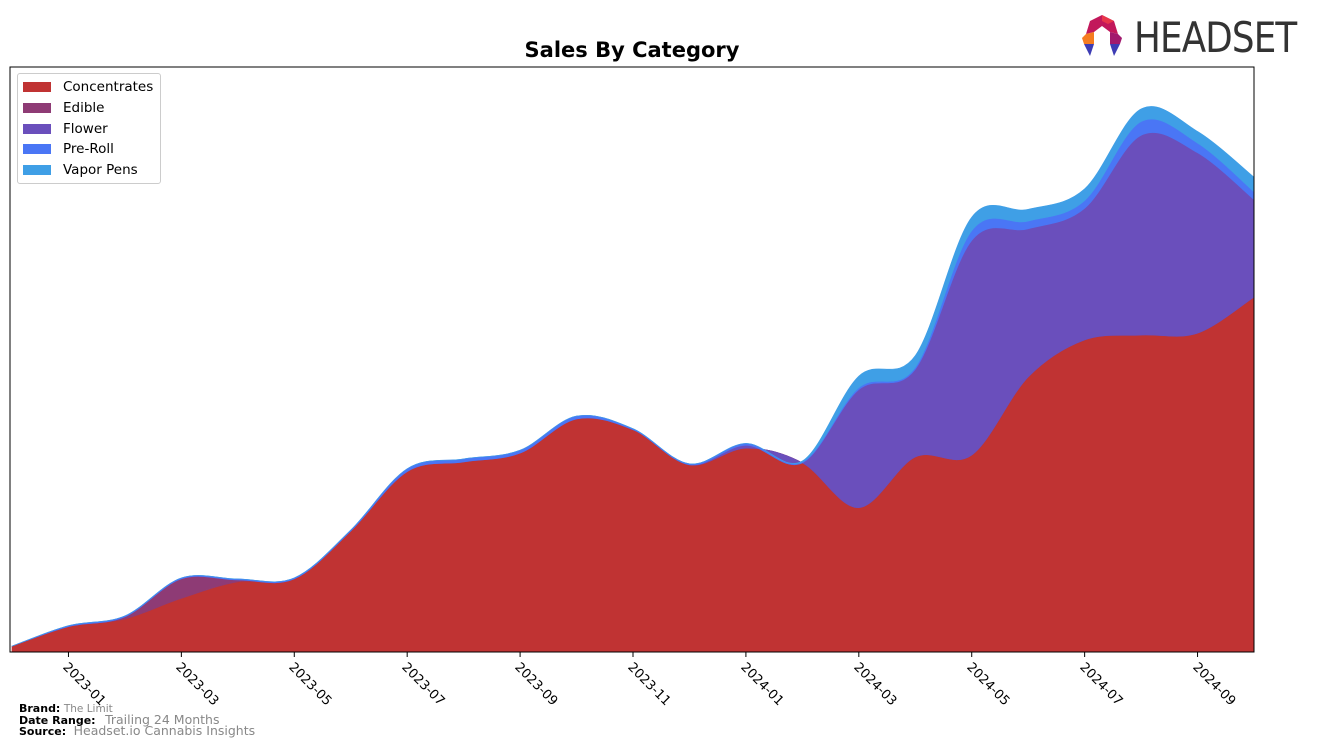 This screenshot has width=1318, height=747. What do you see at coordinates (100, 170) in the screenshot?
I see `legend-label: Vapor Pens` at bounding box center [100, 170].